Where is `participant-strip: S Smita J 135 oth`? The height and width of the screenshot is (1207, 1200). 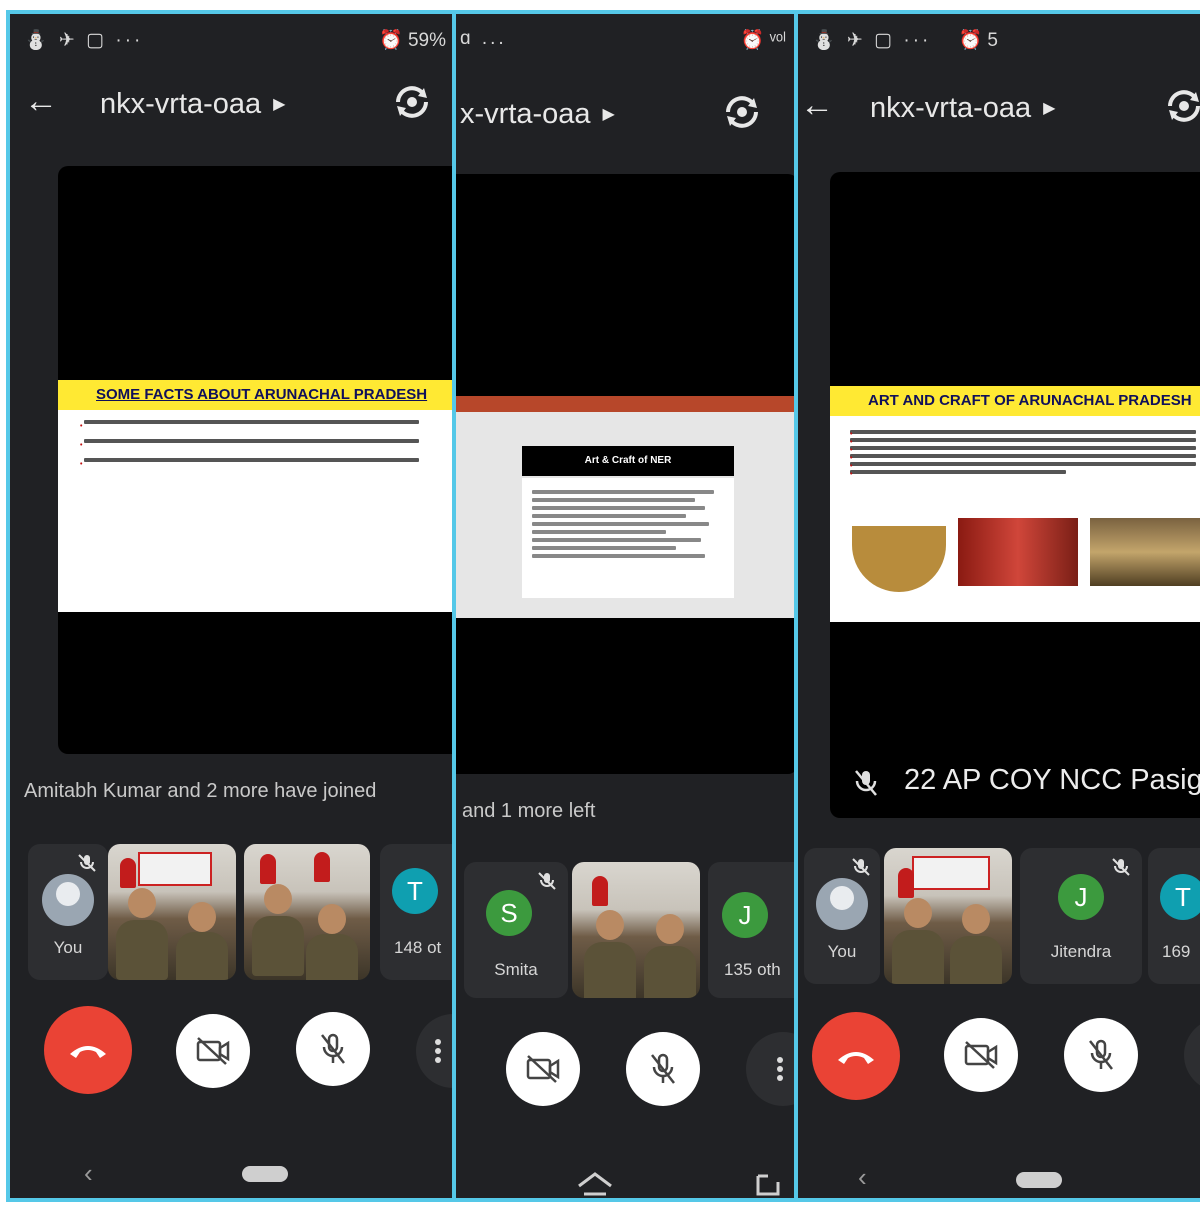 participant-strip: S Smita J 135 oth is located at coordinates (625, 930).